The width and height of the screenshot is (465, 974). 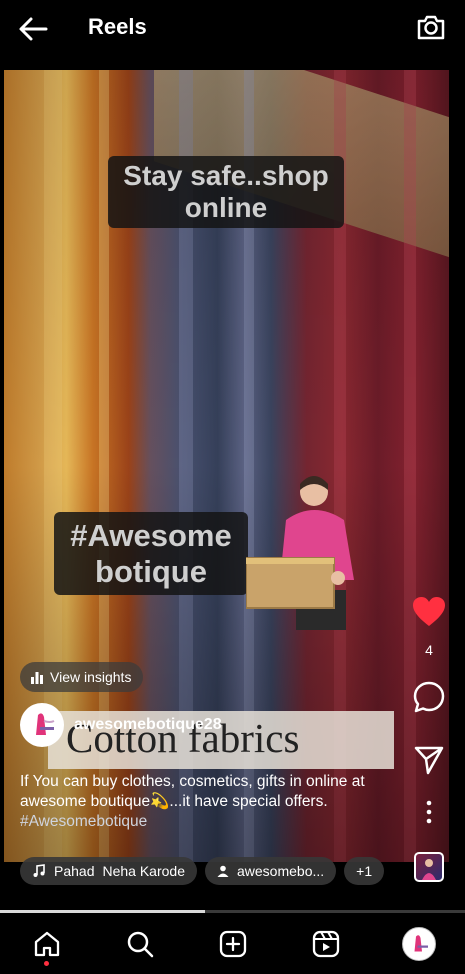 What do you see at coordinates (212, 822) in the screenshot?
I see `caption-hashtag: #Awesomebotique` at bounding box center [212, 822].